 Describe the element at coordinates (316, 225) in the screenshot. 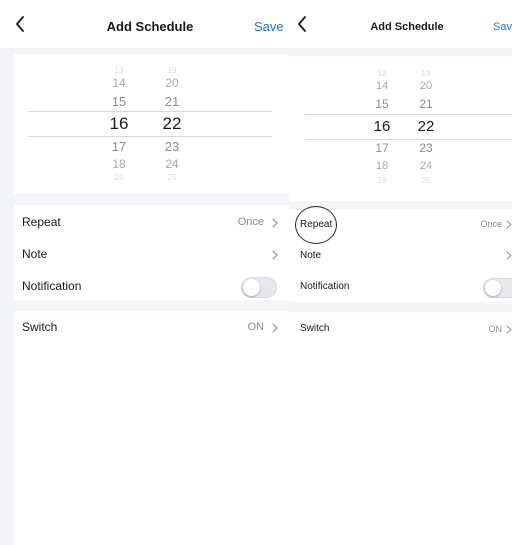

I see `highlight-circle` at that location.